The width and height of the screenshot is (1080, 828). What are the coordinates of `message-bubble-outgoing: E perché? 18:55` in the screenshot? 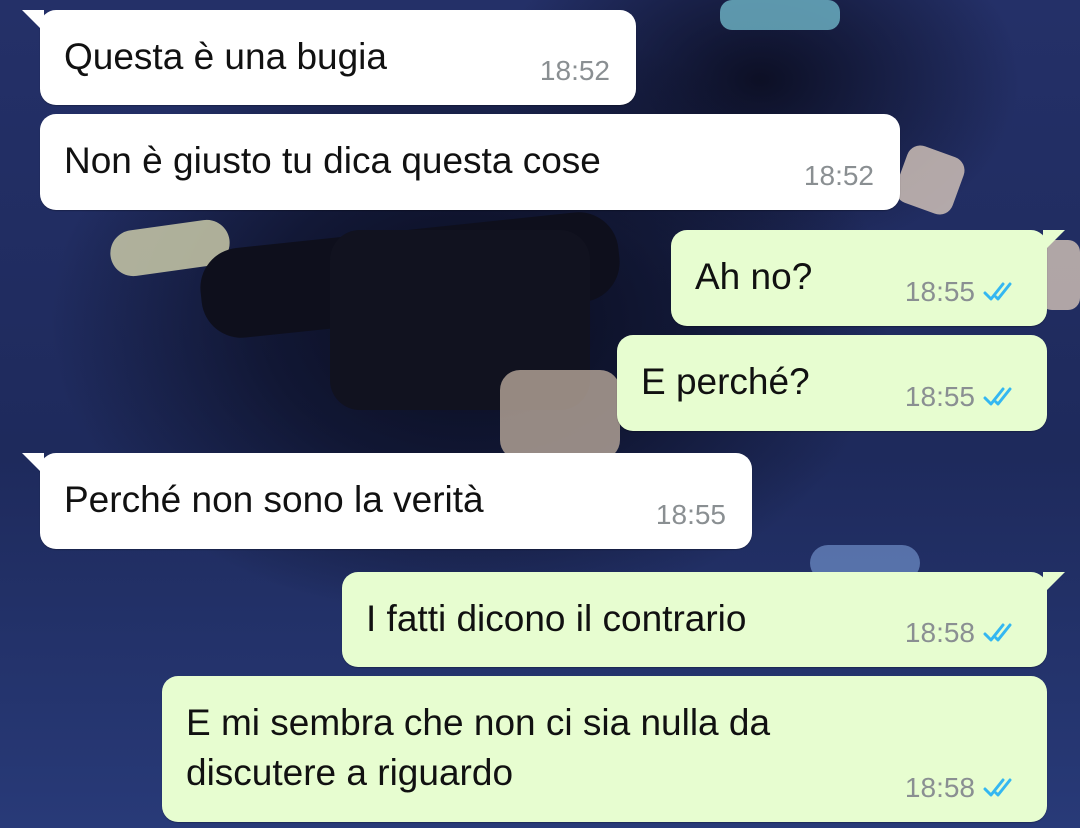 It's located at (832, 383).